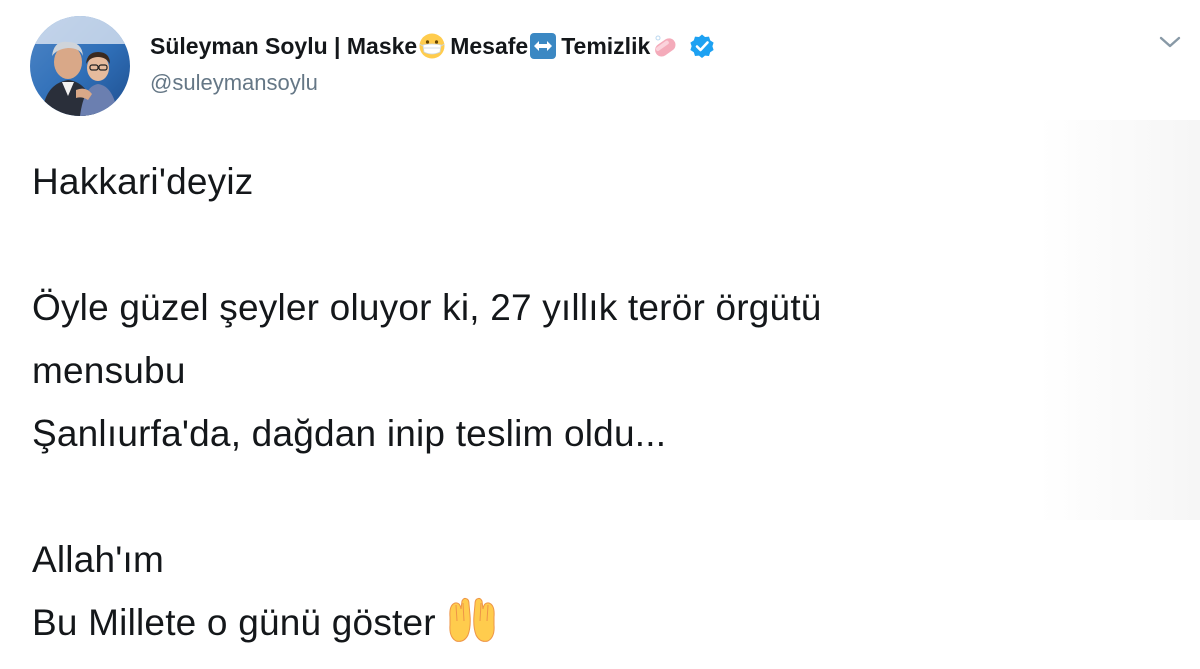 Image resolution: width=1200 pixels, height=669 pixels. What do you see at coordinates (702, 46) in the screenshot?
I see `verified-badge-icon` at bounding box center [702, 46].